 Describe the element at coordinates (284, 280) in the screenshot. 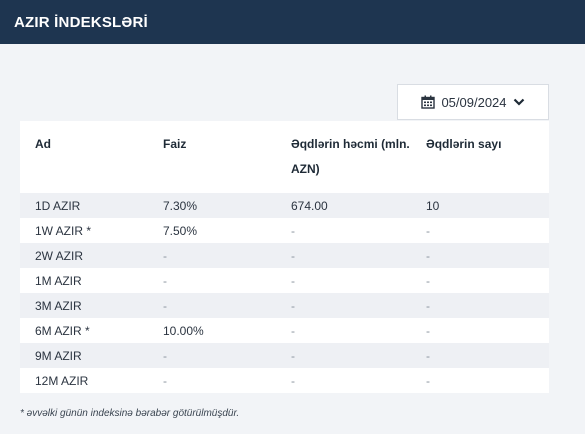

I see `table-row: 1M AZIR - - -` at that location.